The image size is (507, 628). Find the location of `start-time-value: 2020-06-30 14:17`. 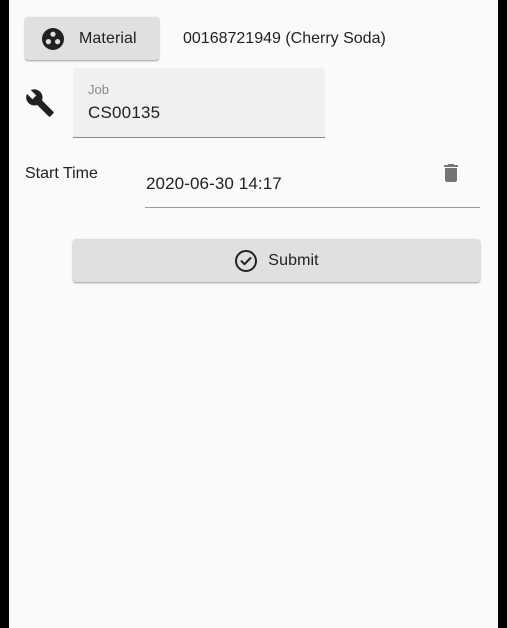

start-time-value: 2020-06-30 14:17 is located at coordinates (214, 183).